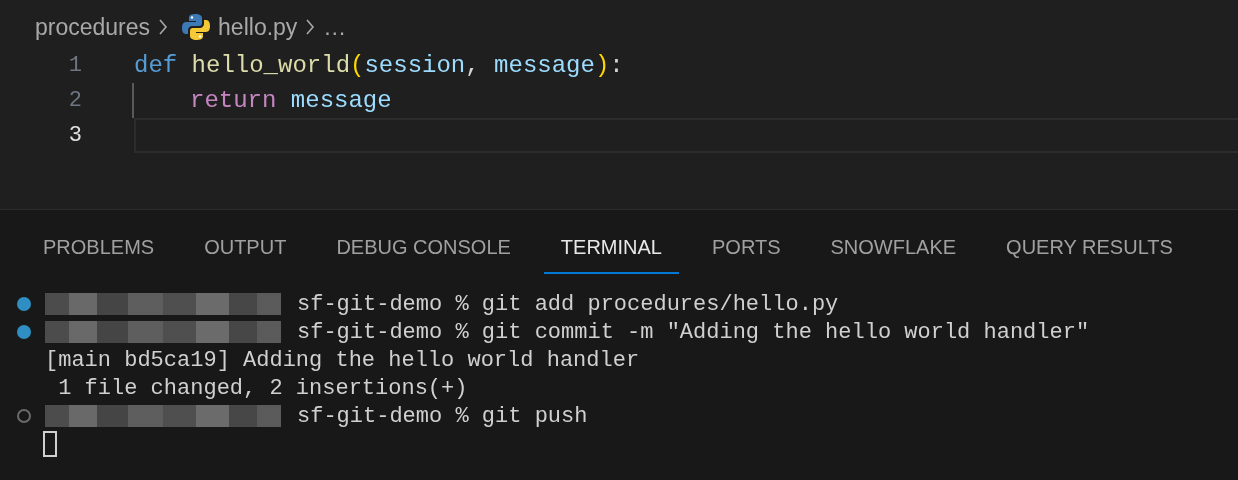 This screenshot has height=480, width=1238. What do you see at coordinates (93, 27) in the screenshot?
I see `breadcrumb-folder: procedures` at bounding box center [93, 27].